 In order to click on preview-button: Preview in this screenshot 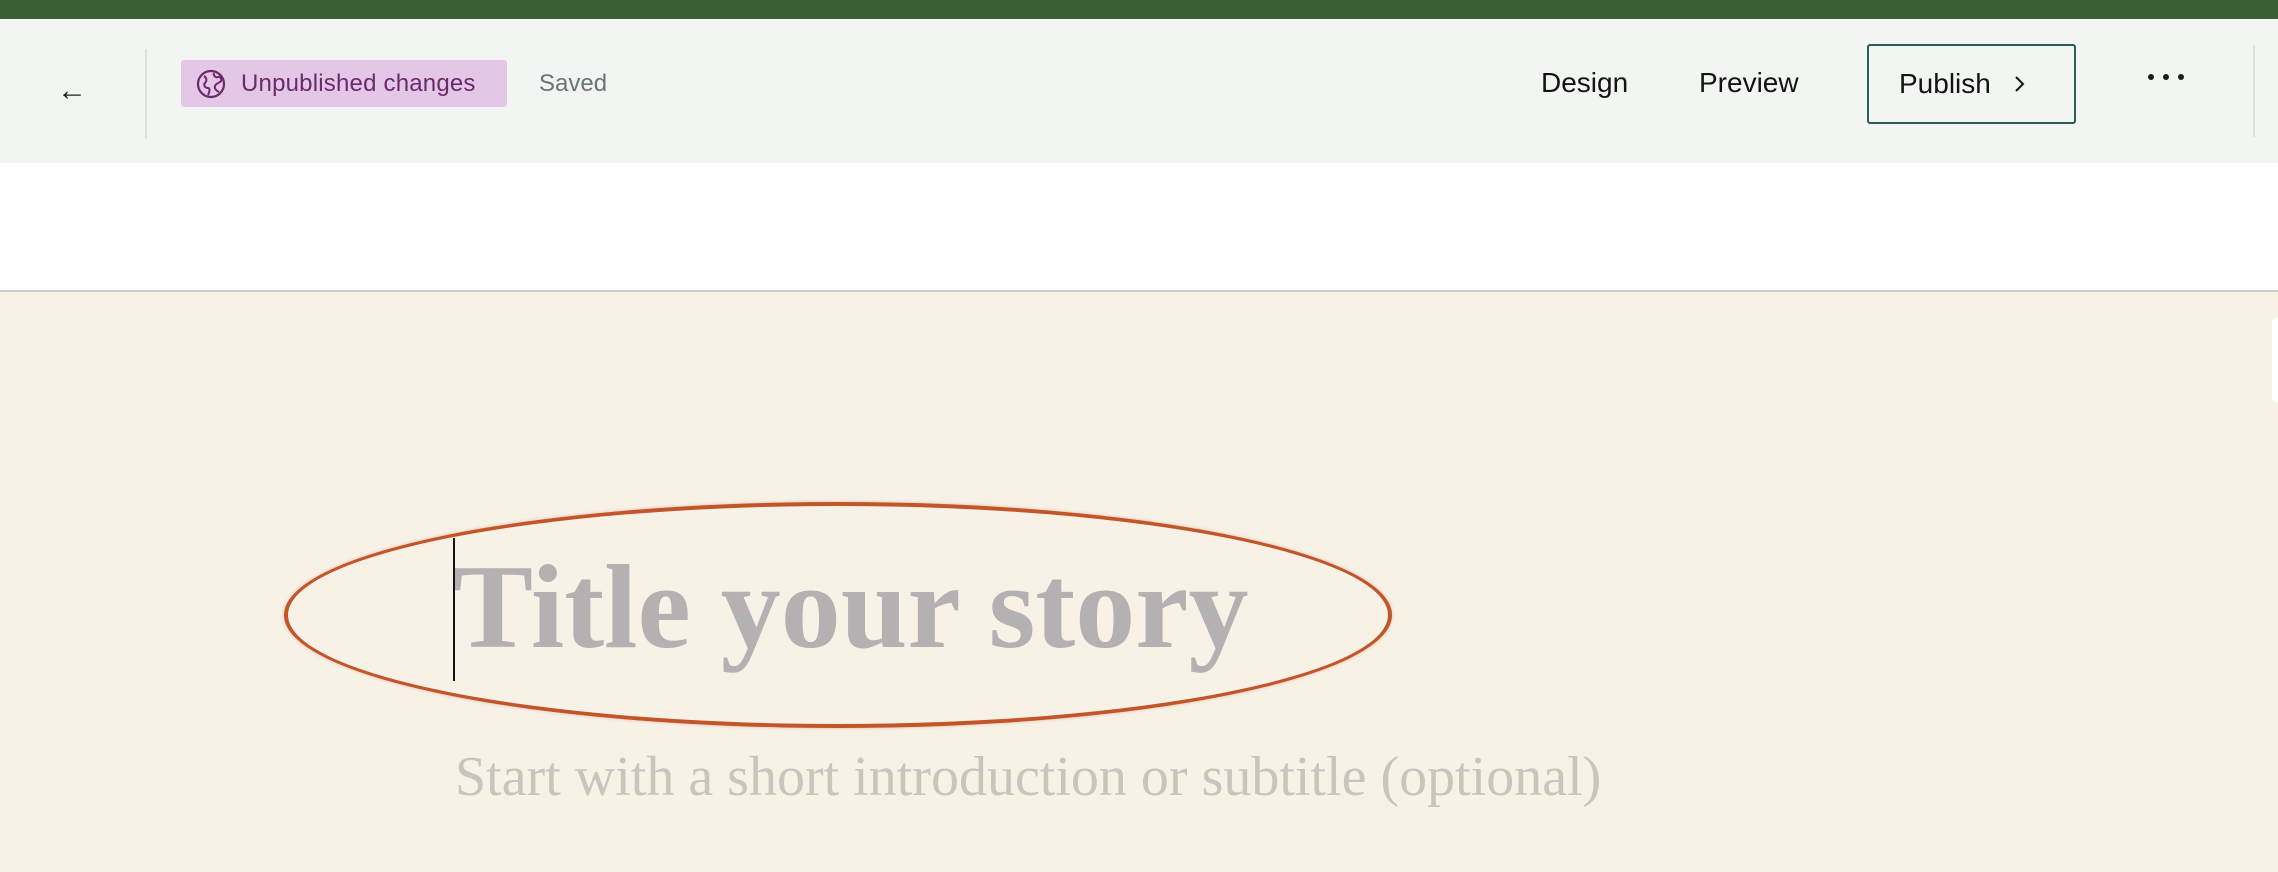, I will do `click(1749, 83)`.